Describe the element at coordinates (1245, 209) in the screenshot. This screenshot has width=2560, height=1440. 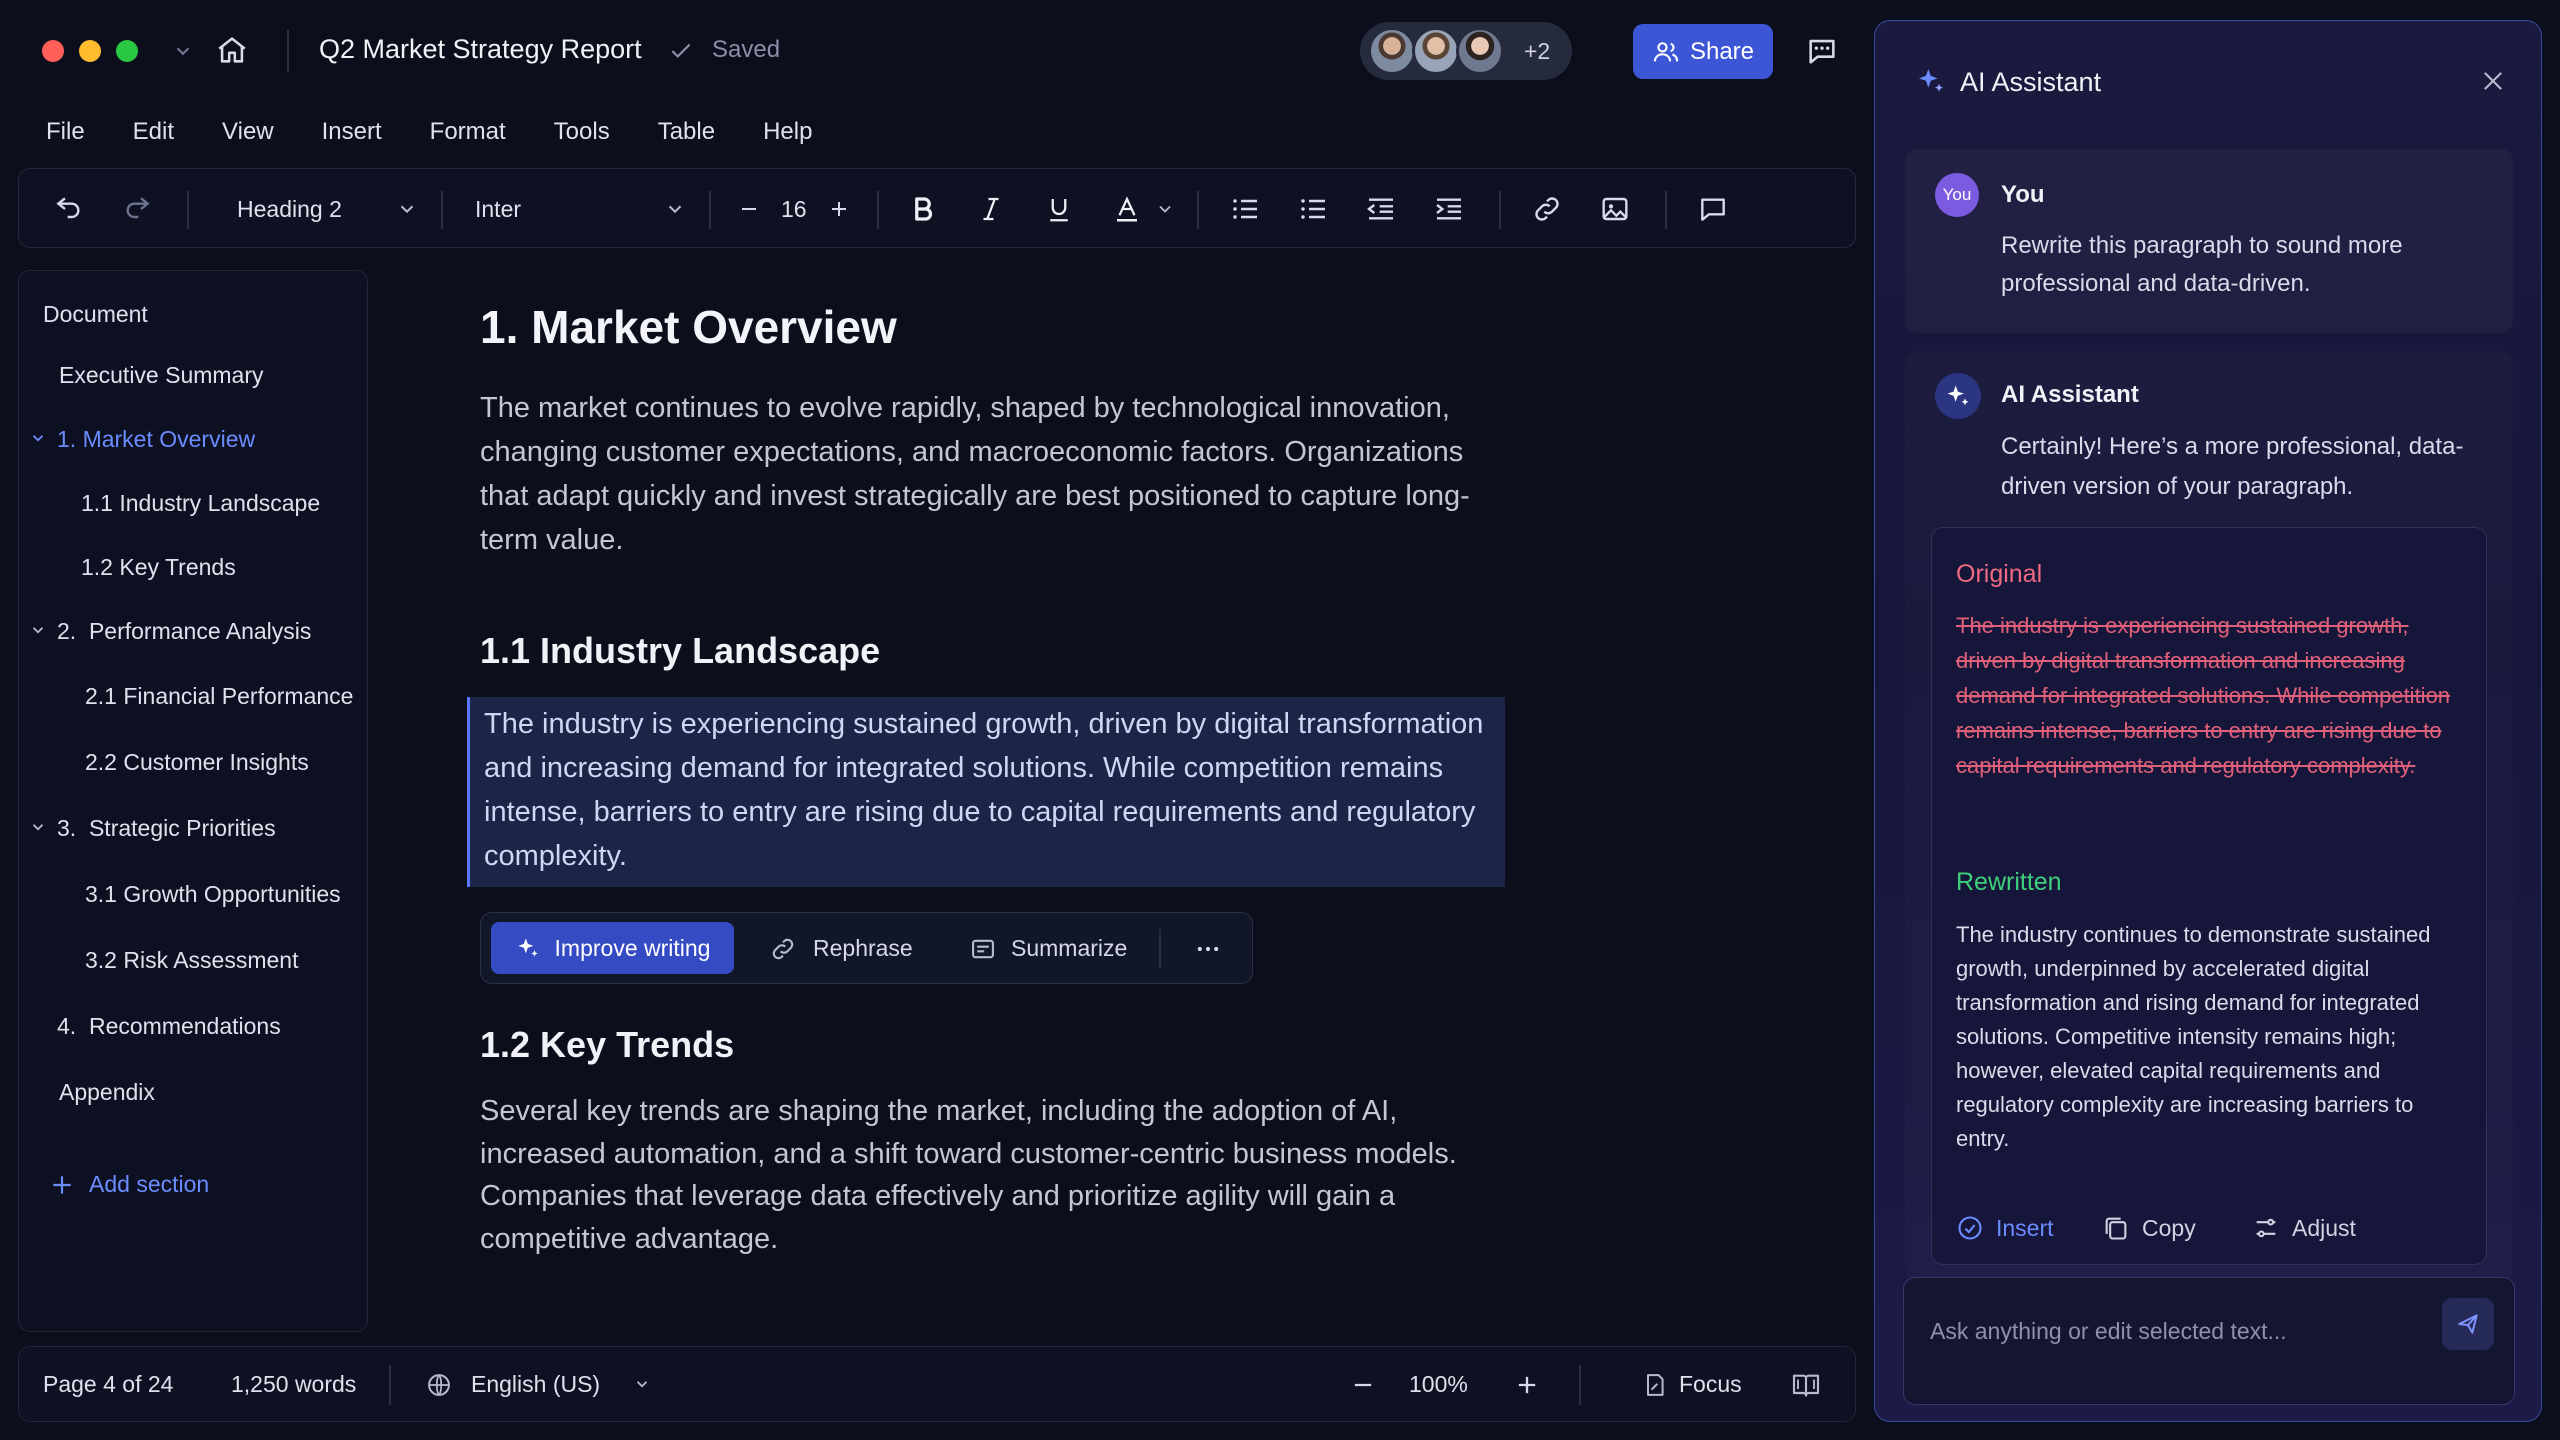
I see `bulleted-list-icon` at that location.